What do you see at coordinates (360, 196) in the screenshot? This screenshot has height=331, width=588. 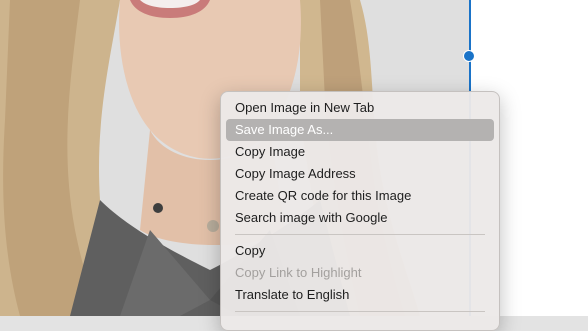 I see `menu-item-create-qr-code: Create QR code for this Image` at bounding box center [360, 196].